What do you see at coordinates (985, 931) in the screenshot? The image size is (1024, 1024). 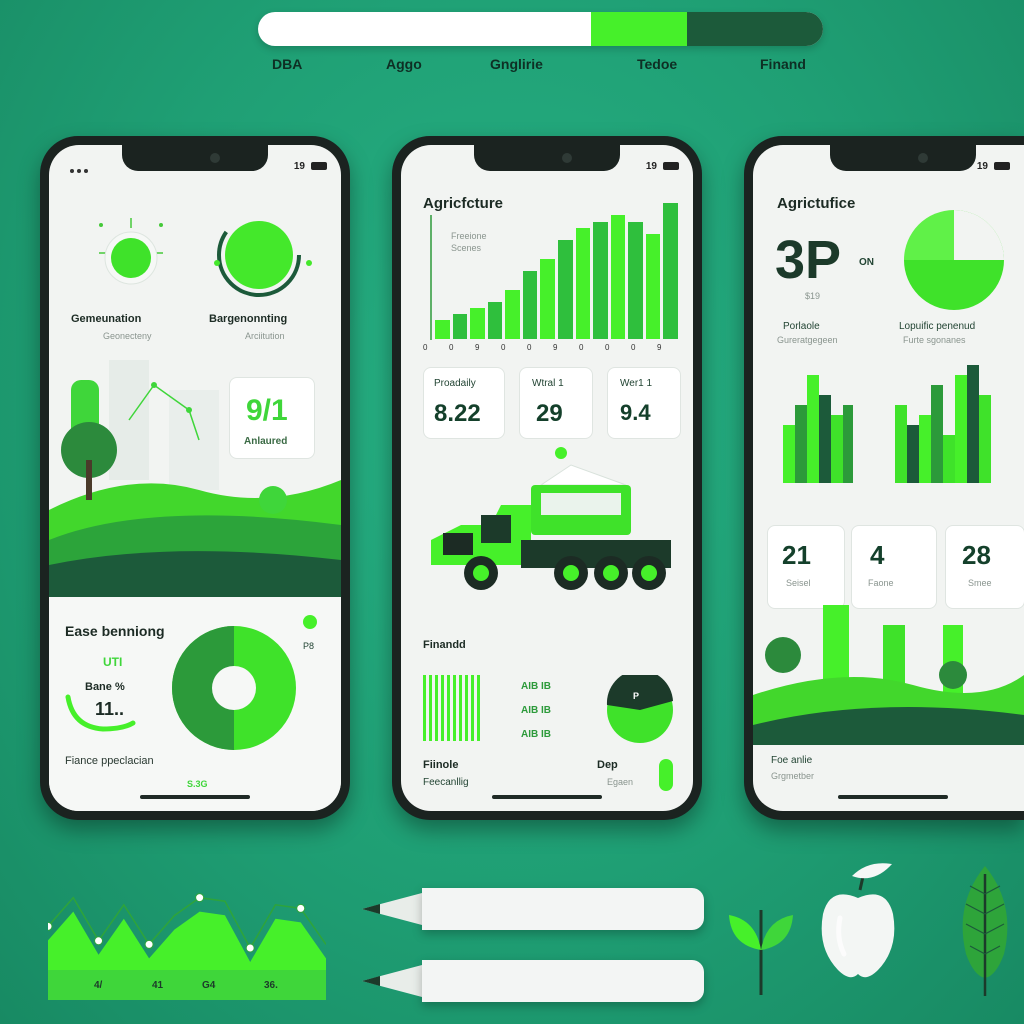 I see `leaf-icon` at bounding box center [985, 931].